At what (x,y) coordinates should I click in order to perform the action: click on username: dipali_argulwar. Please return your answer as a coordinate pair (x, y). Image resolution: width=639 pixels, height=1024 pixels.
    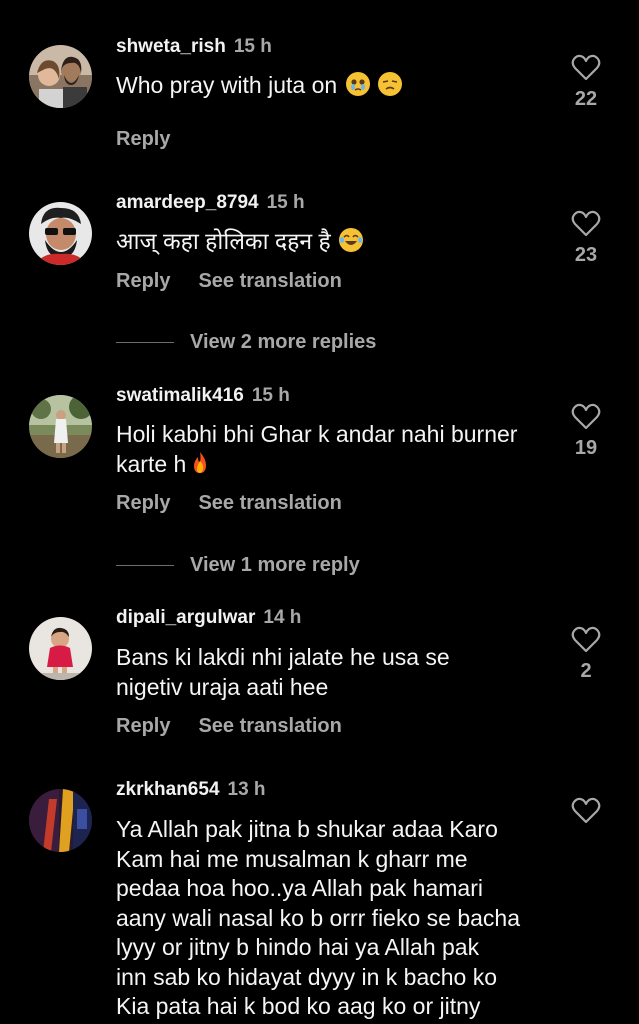
    Looking at the image, I should click on (185, 617).